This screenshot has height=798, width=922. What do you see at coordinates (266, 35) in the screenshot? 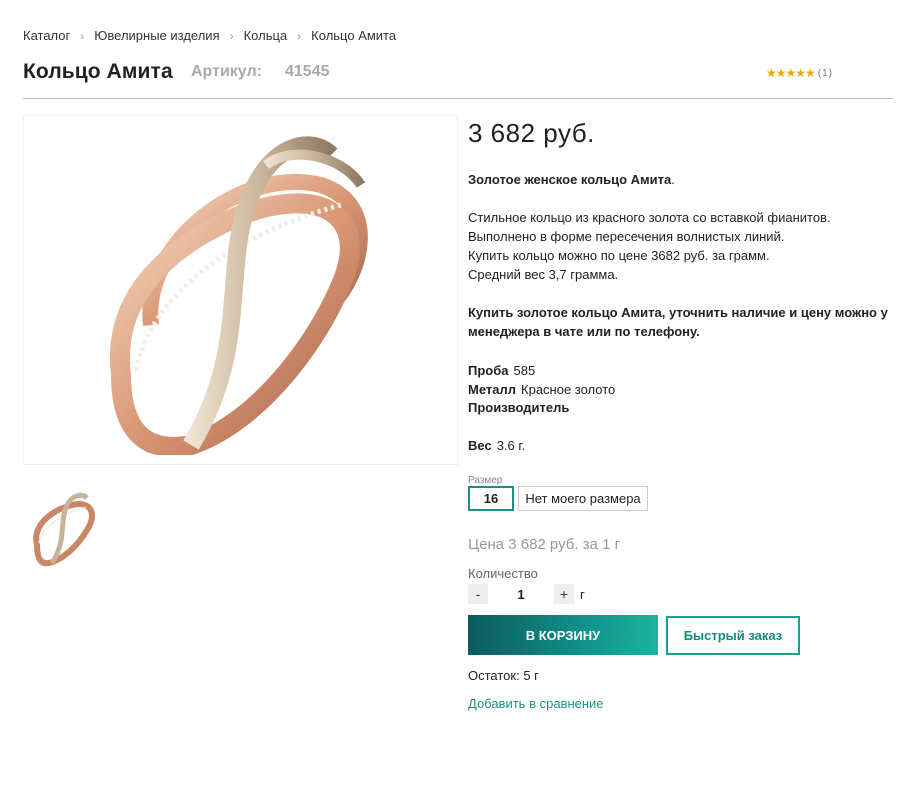
I see `breadcrumb-rings: Кольца` at bounding box center [266, 35].